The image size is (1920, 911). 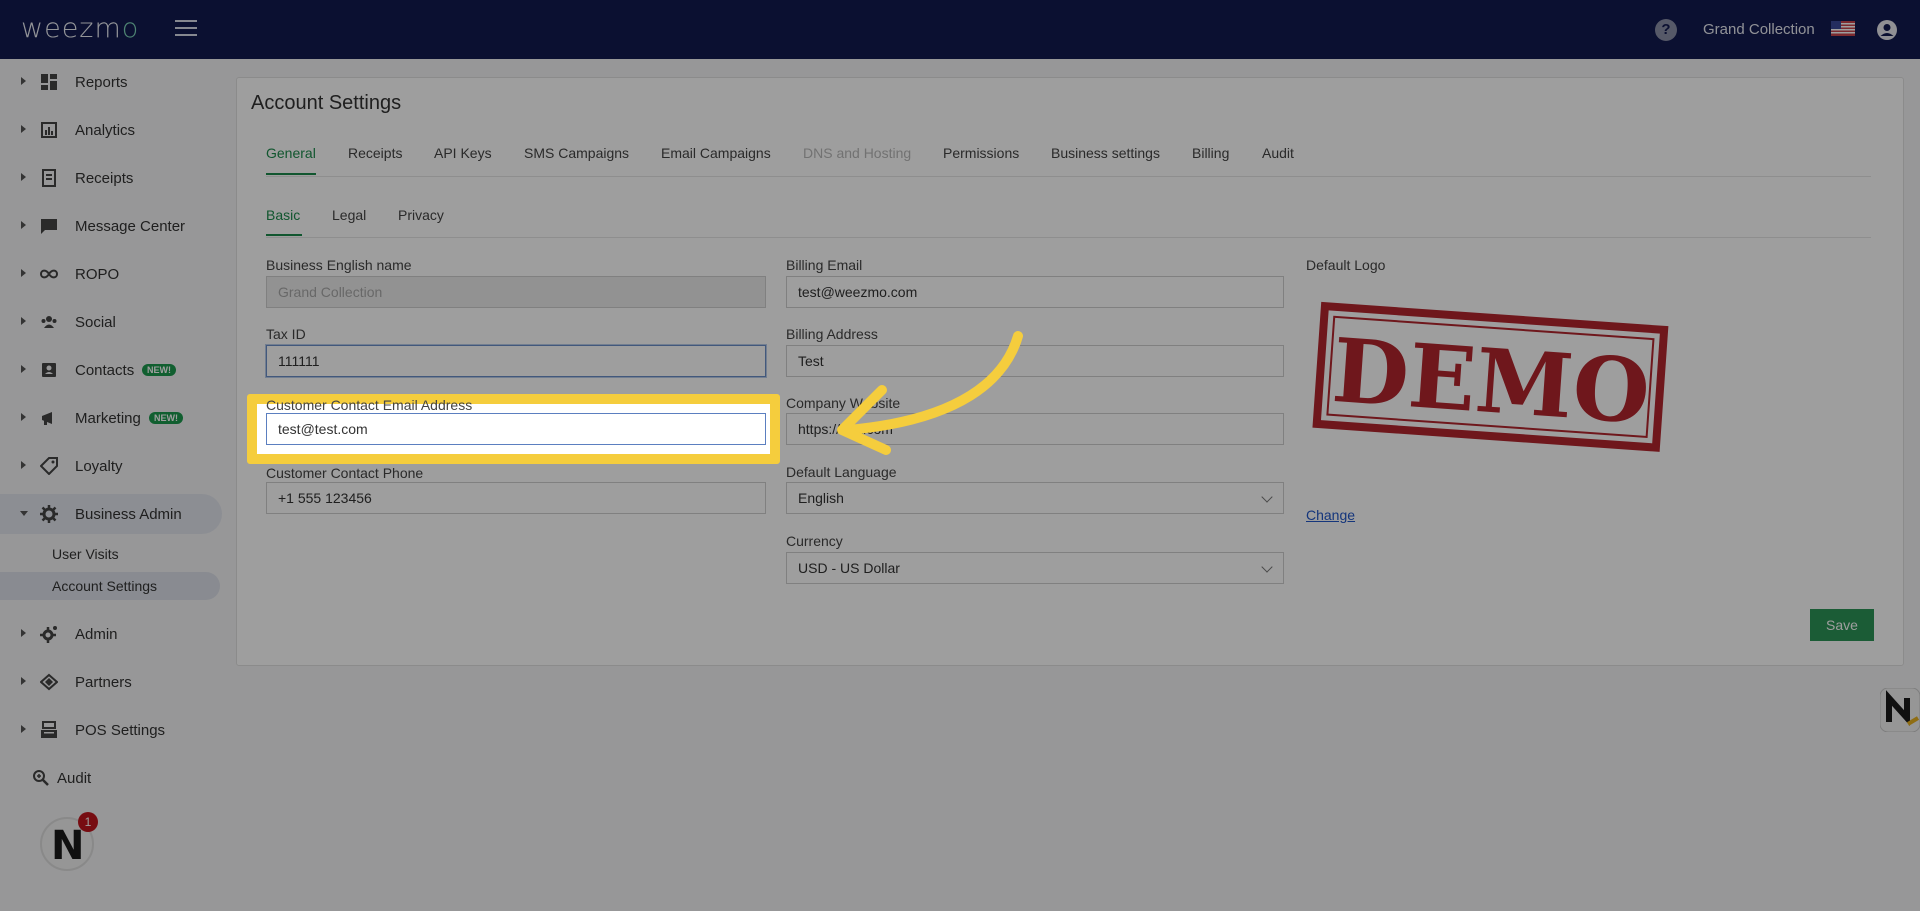 I want to click on sidebar-item-partners: Partners, so click(x=111, y=682).